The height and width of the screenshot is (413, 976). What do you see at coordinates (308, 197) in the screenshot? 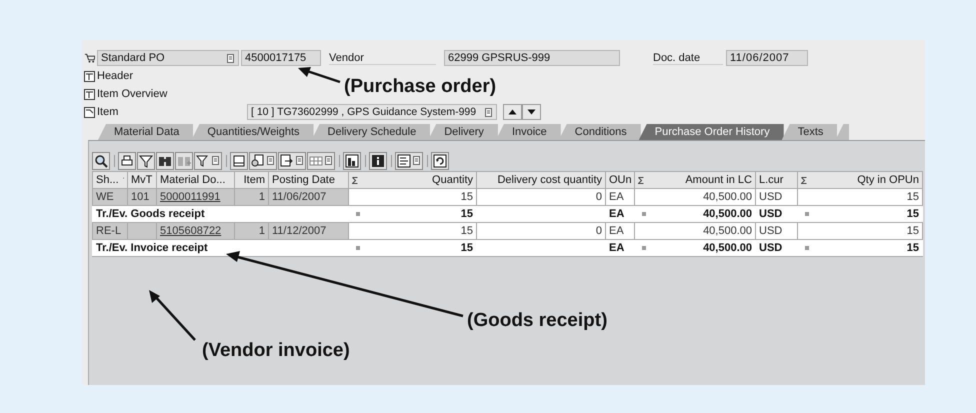
I see `table-cell: 11/06/2007` at bounding box center [308, 197].